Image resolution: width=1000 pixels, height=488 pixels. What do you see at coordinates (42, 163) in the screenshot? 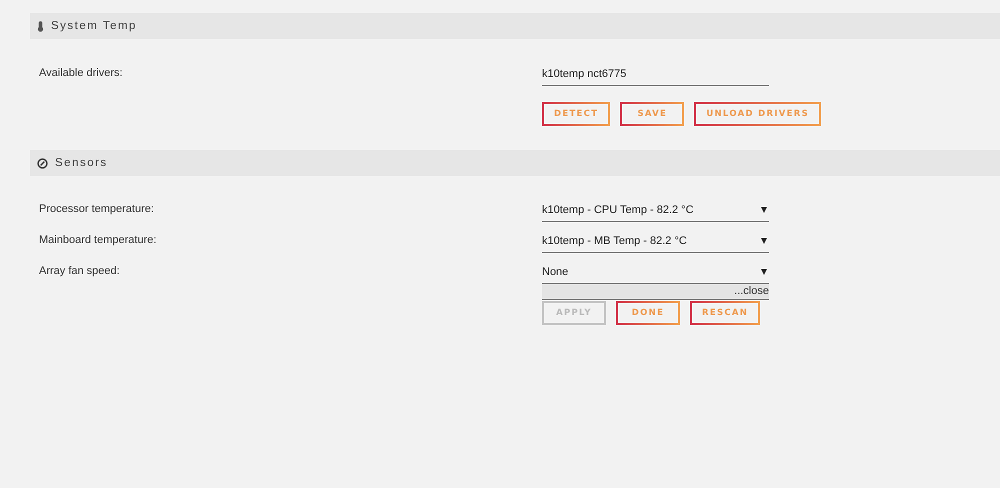
I see `gauge-icon` at bounding box center [42, 163].